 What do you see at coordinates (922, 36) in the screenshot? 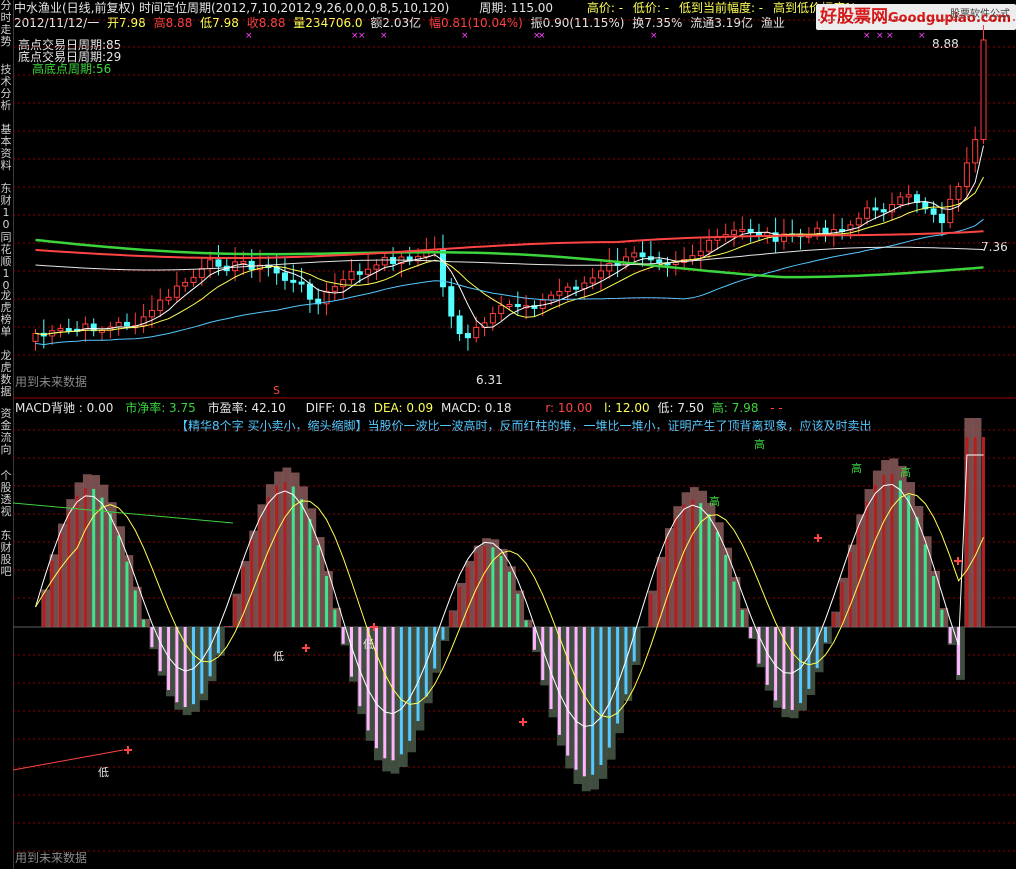
I see `top-signal-mark-11: ×` at bounding box center [922, 36].